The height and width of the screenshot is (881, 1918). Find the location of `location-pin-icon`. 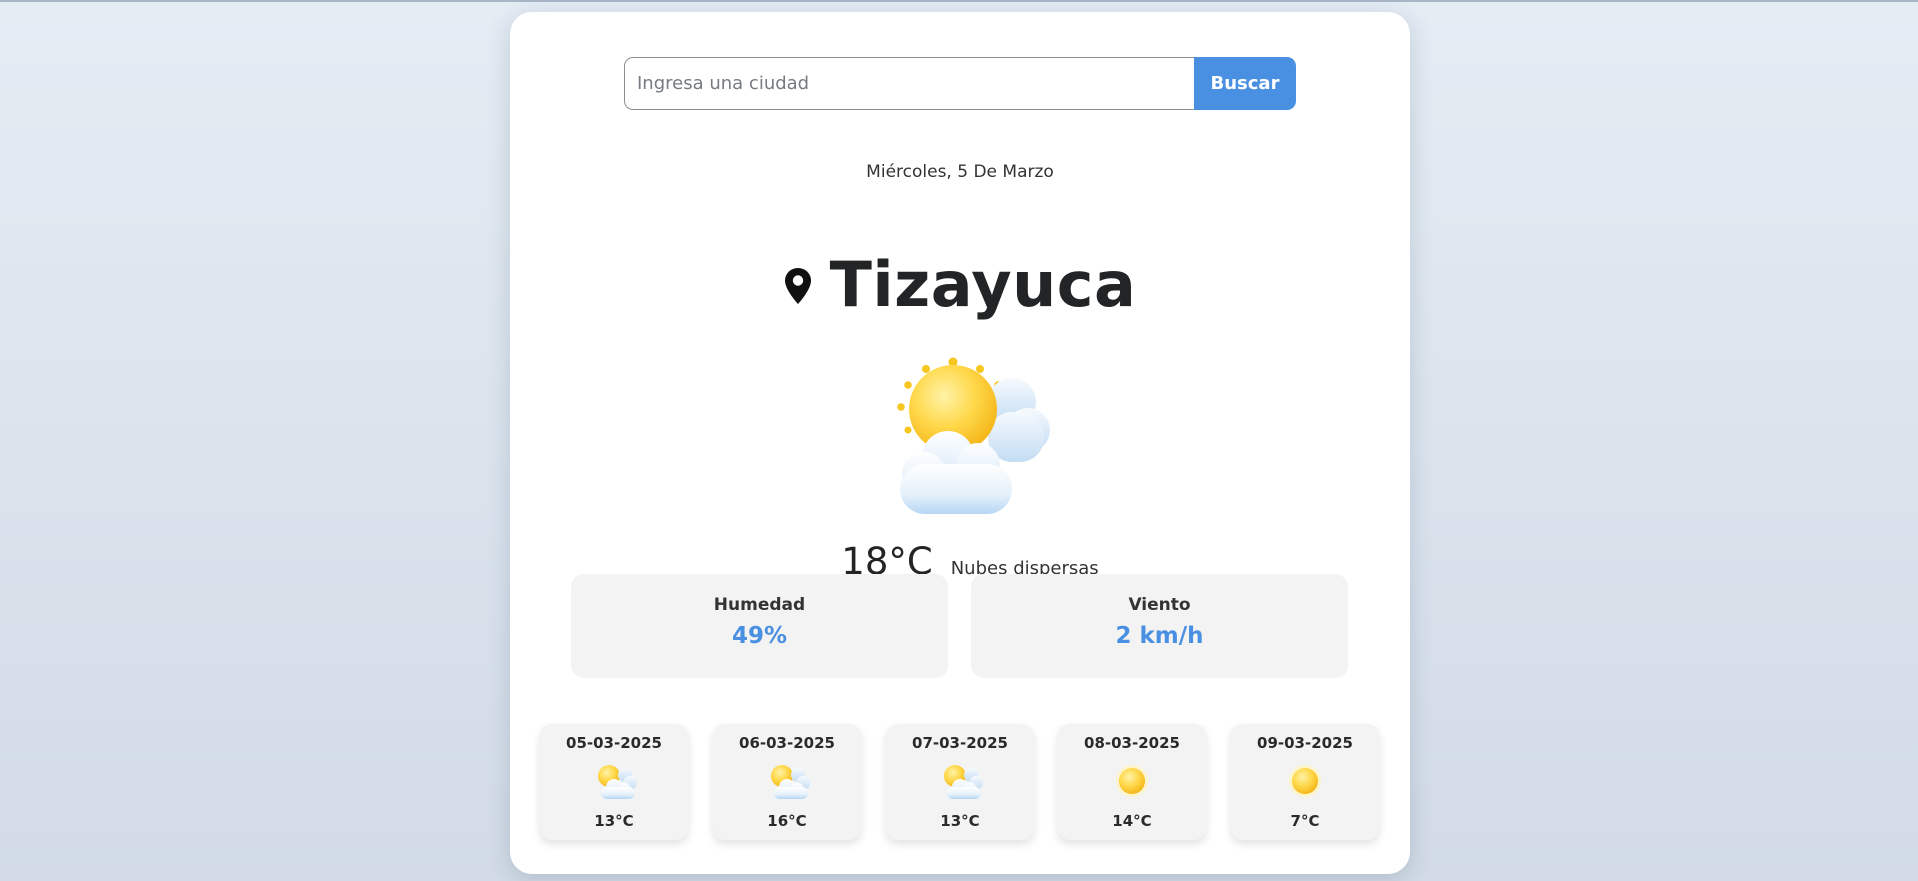

location-pin-icon is located at coordinates (797, 286).